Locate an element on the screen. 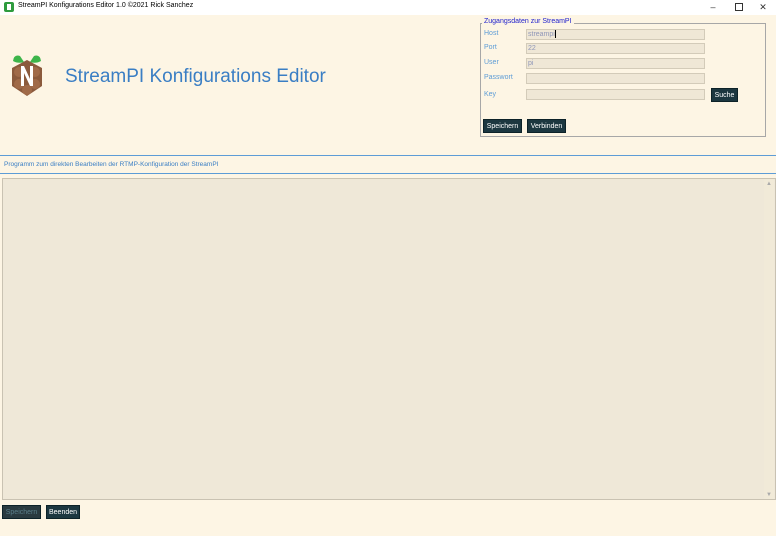 This screenshot has height=536, width=776. key-label: Key is located at coordinates (490, 94).